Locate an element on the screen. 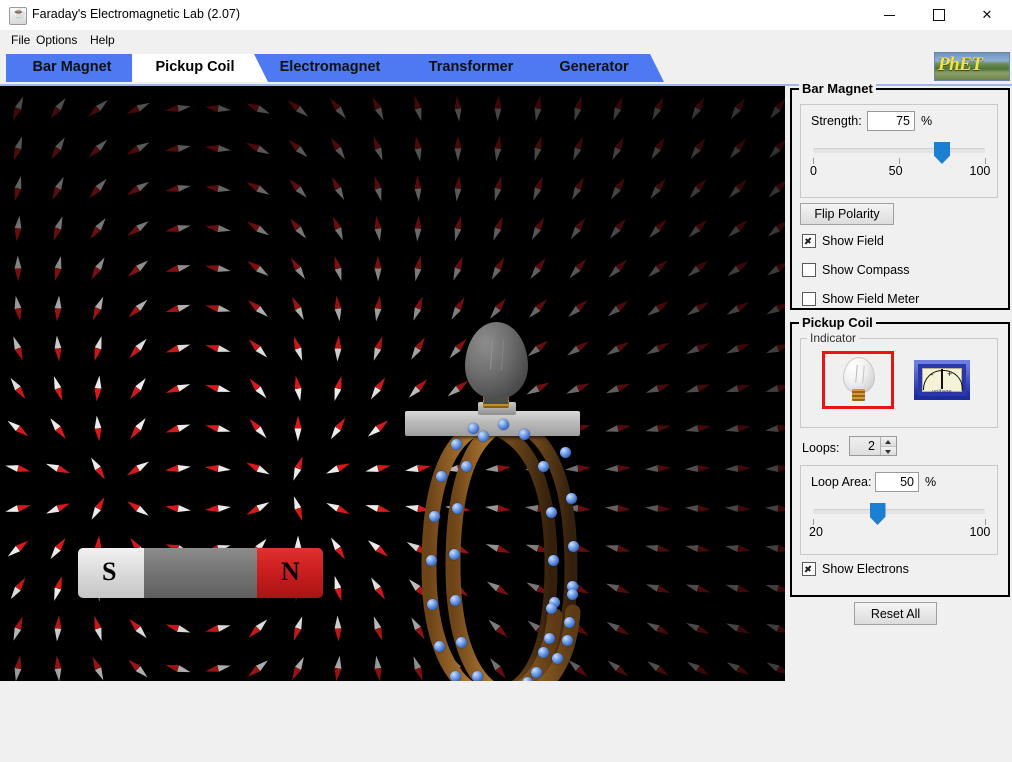 Image resolution: width=1012 pixels, height=762 pixels. strength-slider: 0 50 100 is located at coordinates (900, 162).